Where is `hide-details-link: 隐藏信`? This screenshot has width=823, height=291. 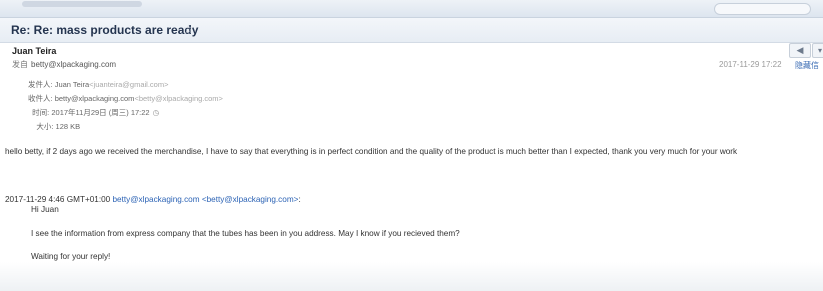
hide-details-link: 隐藏信 is located at coordinates (807, 65).